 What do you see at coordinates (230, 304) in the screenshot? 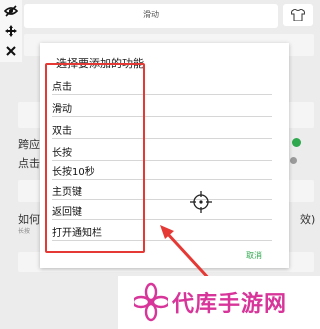
I see `watermark-text: 代库手游网` at bounding box center [230, 304].